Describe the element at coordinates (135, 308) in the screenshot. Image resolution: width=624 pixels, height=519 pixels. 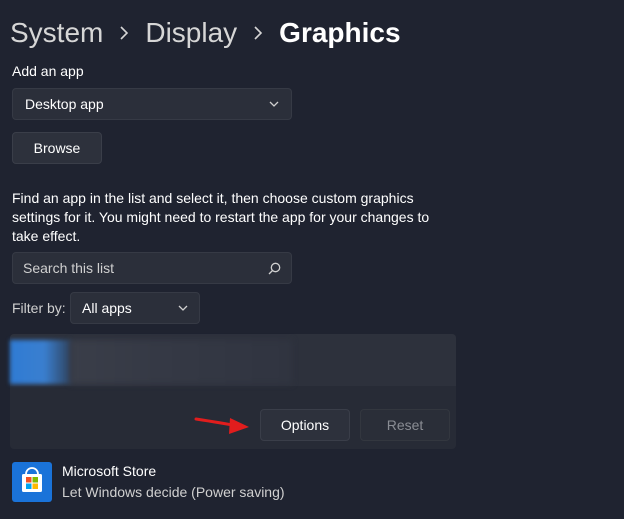
I see `filter-dropdown: All apps` at that location.